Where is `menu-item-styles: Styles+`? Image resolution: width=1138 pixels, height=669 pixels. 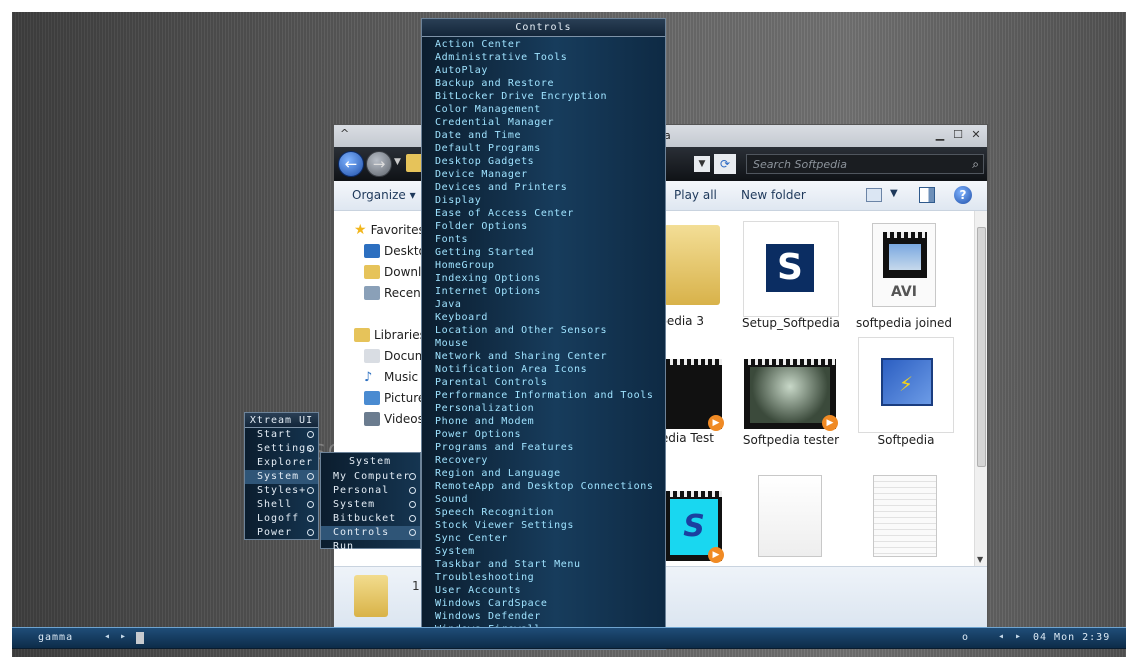 menu-item-styles: Styles+ is located at coordinates (281, 491).